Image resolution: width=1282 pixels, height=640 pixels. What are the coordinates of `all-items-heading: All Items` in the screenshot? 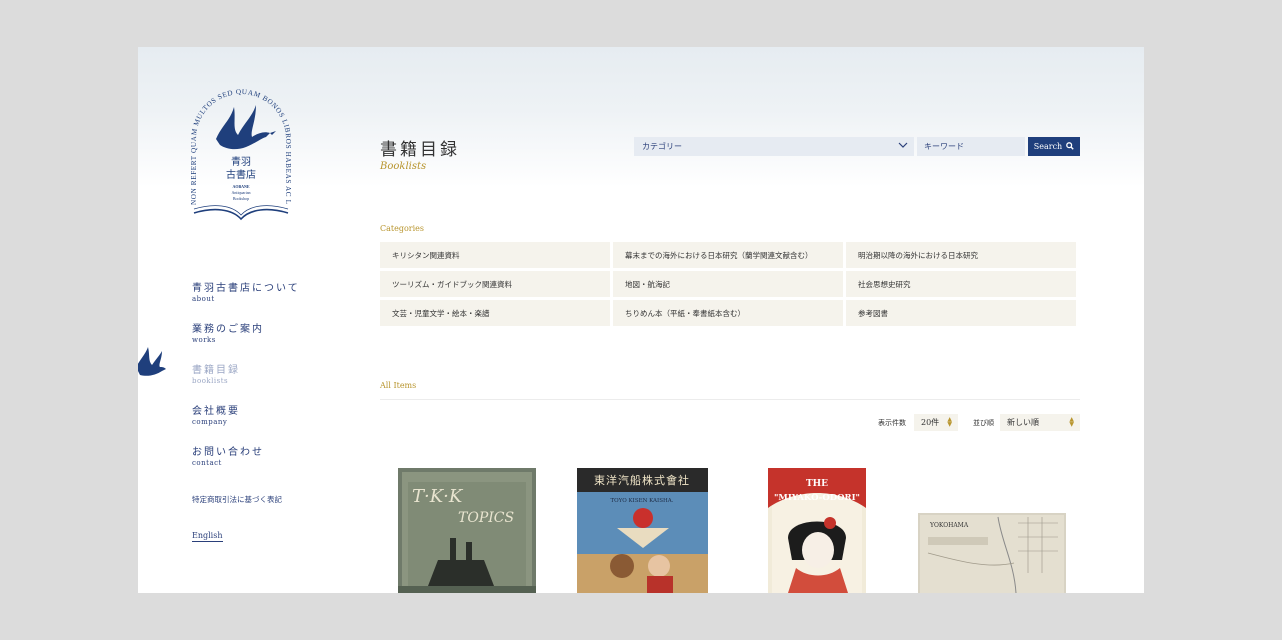 It's located at (398, 385).